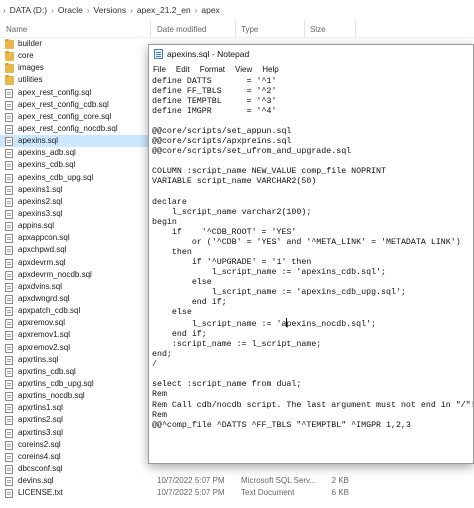 The width and height of the screenshot is (474, 508). I want to click on breadcrumb-item-drive: DATA (D:), so click(28, 10).